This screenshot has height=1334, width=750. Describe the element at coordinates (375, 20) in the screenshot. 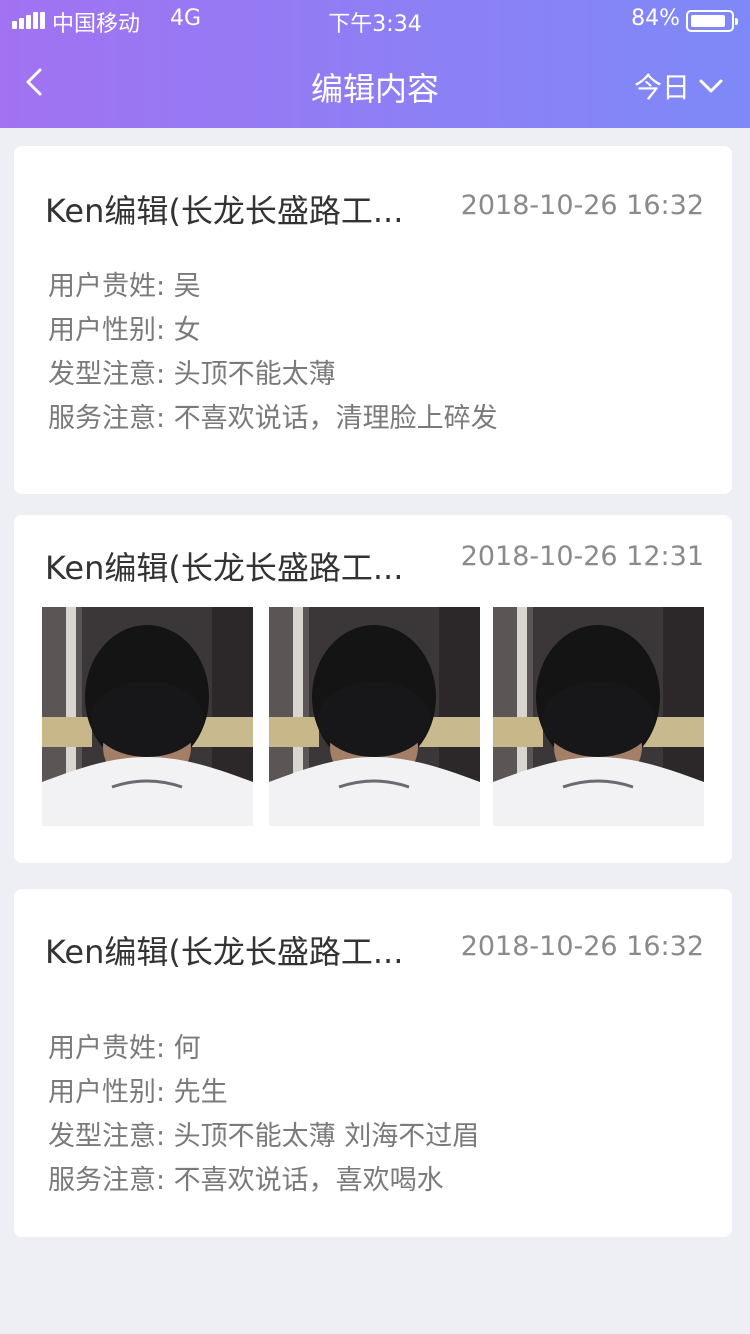

I see `status-bar: 中国移动 4G 下午3:34 84%` at that location.